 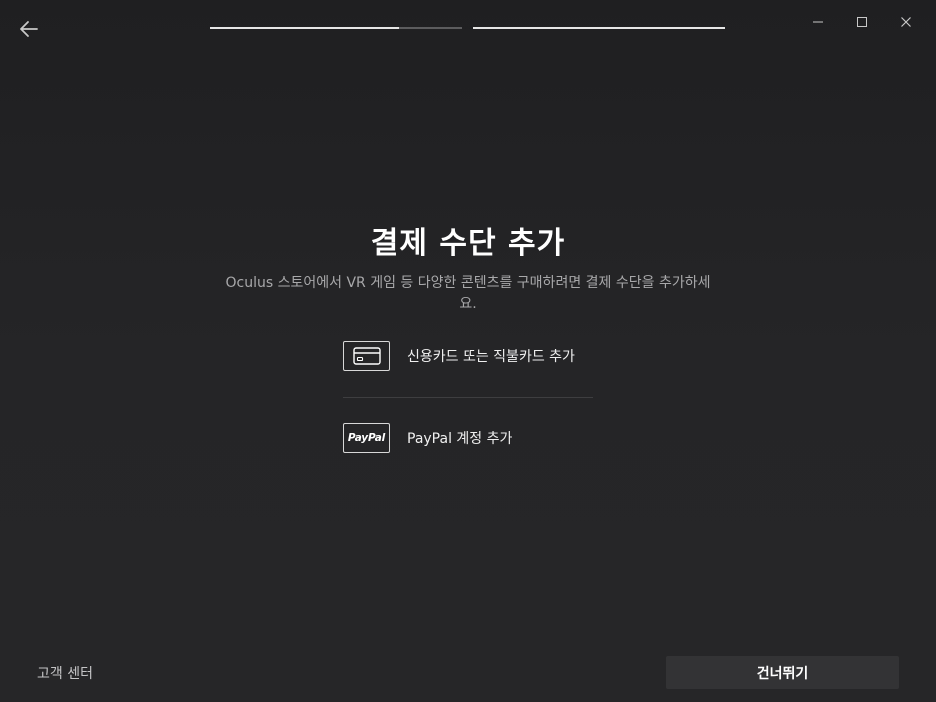 I want to click on window-controls, so click(x=862, y=22).